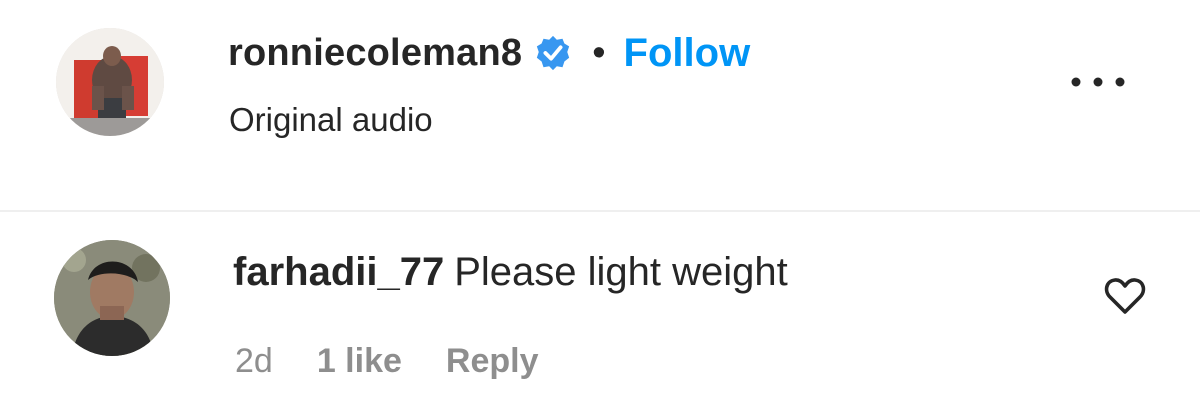 This screenshot has width=1200, height=400. Describe the element at coordinates (409, 361) in the screenshot. I see `comment-meta: 2d 1 like Reply` at that location.